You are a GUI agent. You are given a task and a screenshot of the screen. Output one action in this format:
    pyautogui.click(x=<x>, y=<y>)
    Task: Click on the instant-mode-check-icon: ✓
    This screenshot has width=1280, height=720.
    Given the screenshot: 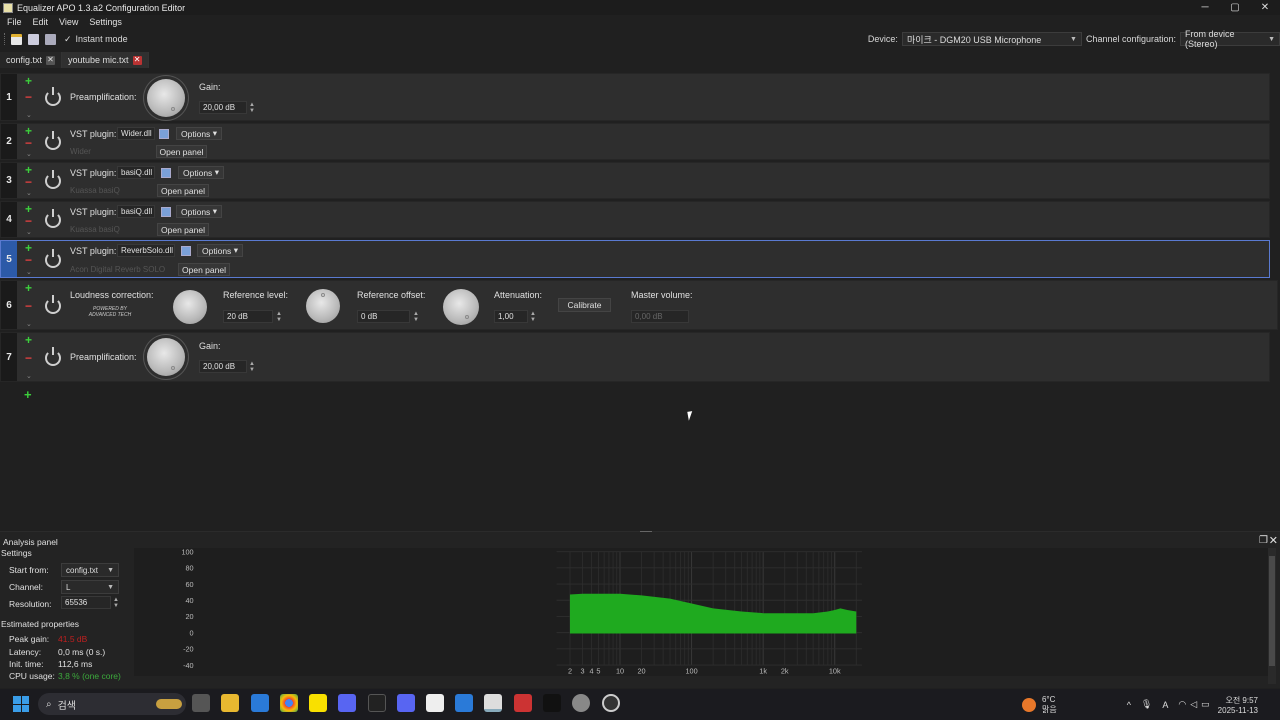 What is the action you would take?
    pyautogui.click(x=68, y=39)
    